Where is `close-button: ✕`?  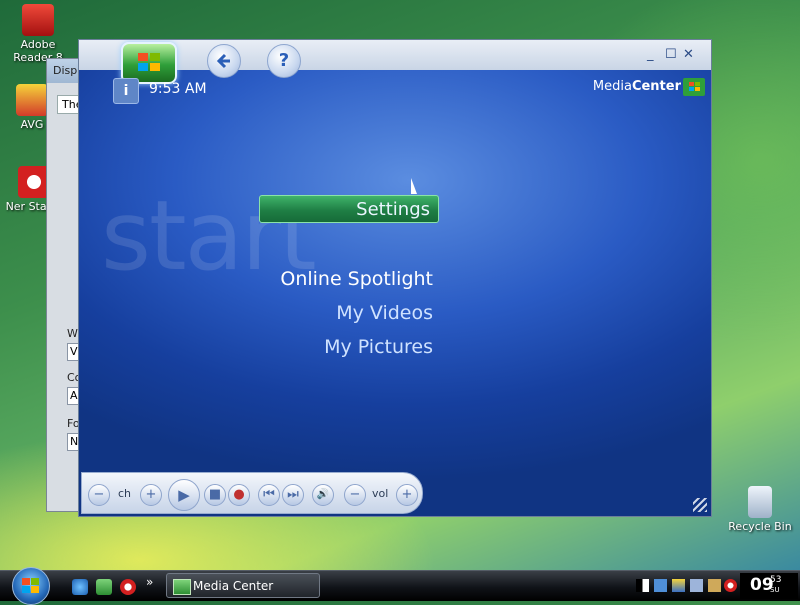 close-button: ✕ is located at coordinates (688, 54).